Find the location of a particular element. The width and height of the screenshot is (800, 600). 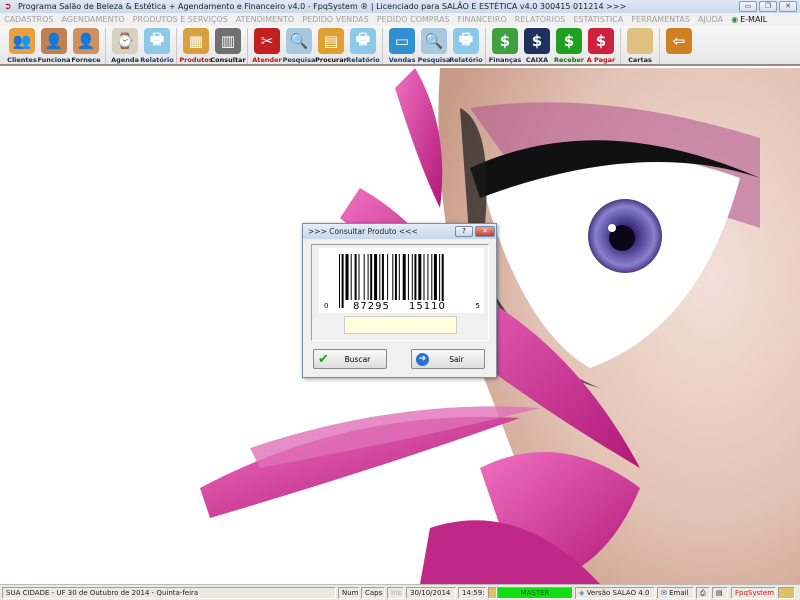

finance-chart-icon: $ is located at coordinates (505, 41).